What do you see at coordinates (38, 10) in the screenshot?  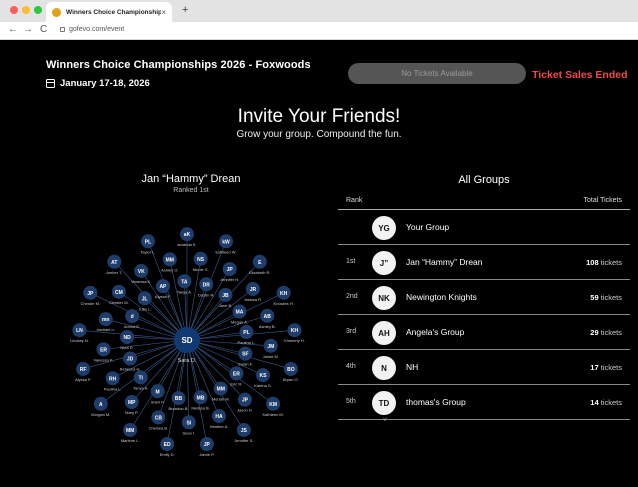 I see `window-maximize-button` at bounding box center [38, 10].